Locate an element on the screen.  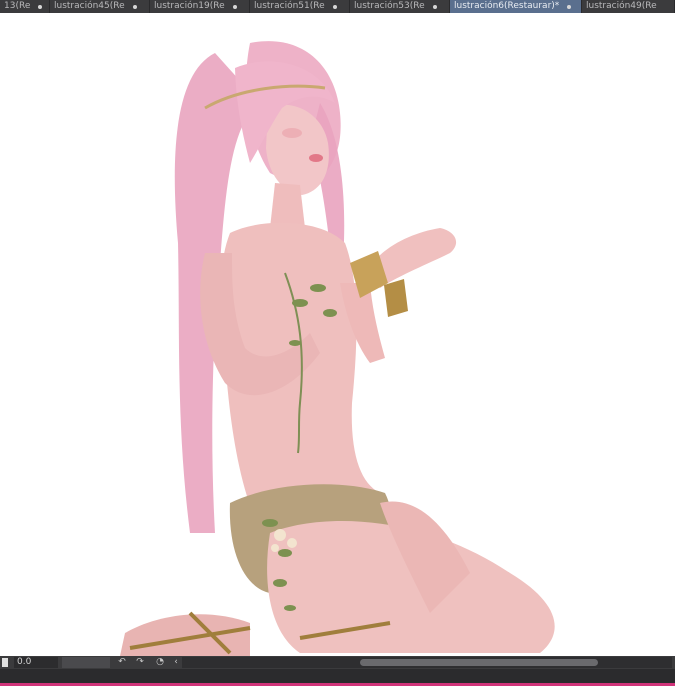
rotate-ccw-icon: ↶ is located at coordinates (122, 662).